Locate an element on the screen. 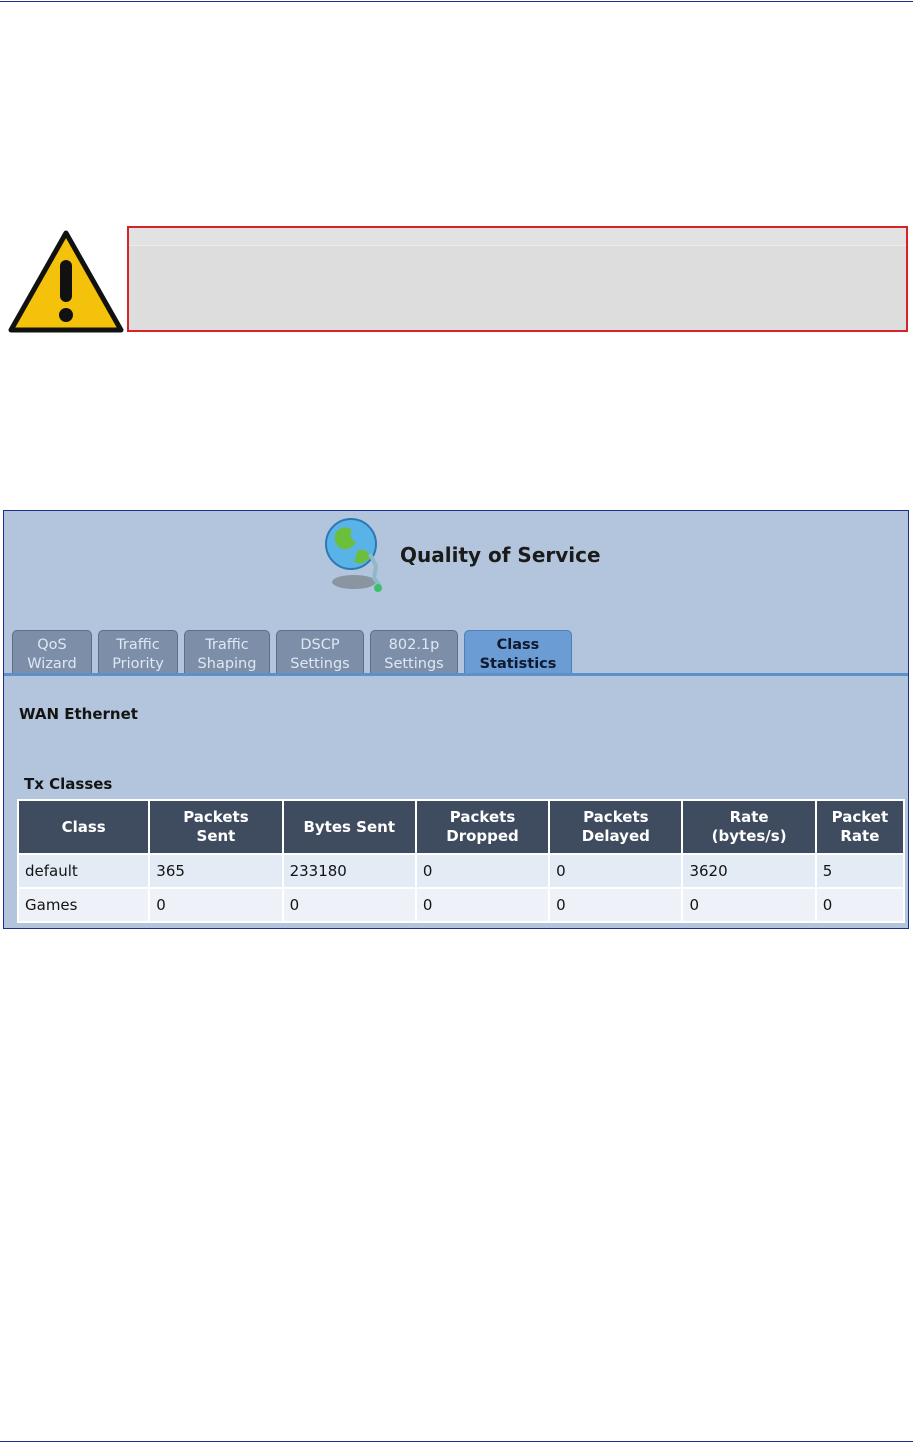 This screenshot has width=913, height=1443. column-header-rate: Rate (bytes/s) is located at coordinates (749, 827).